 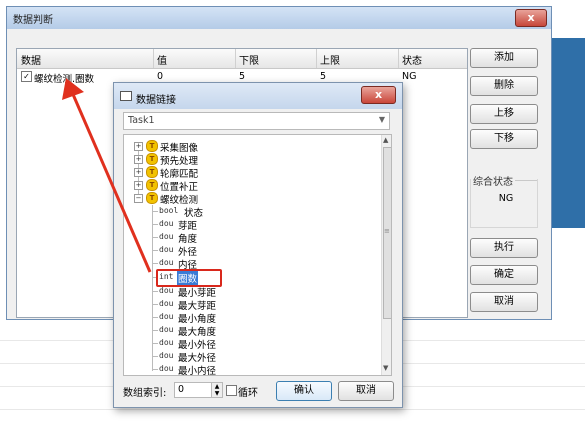 I want to click on confirm-button: 确认, so click(x=304, y=391).